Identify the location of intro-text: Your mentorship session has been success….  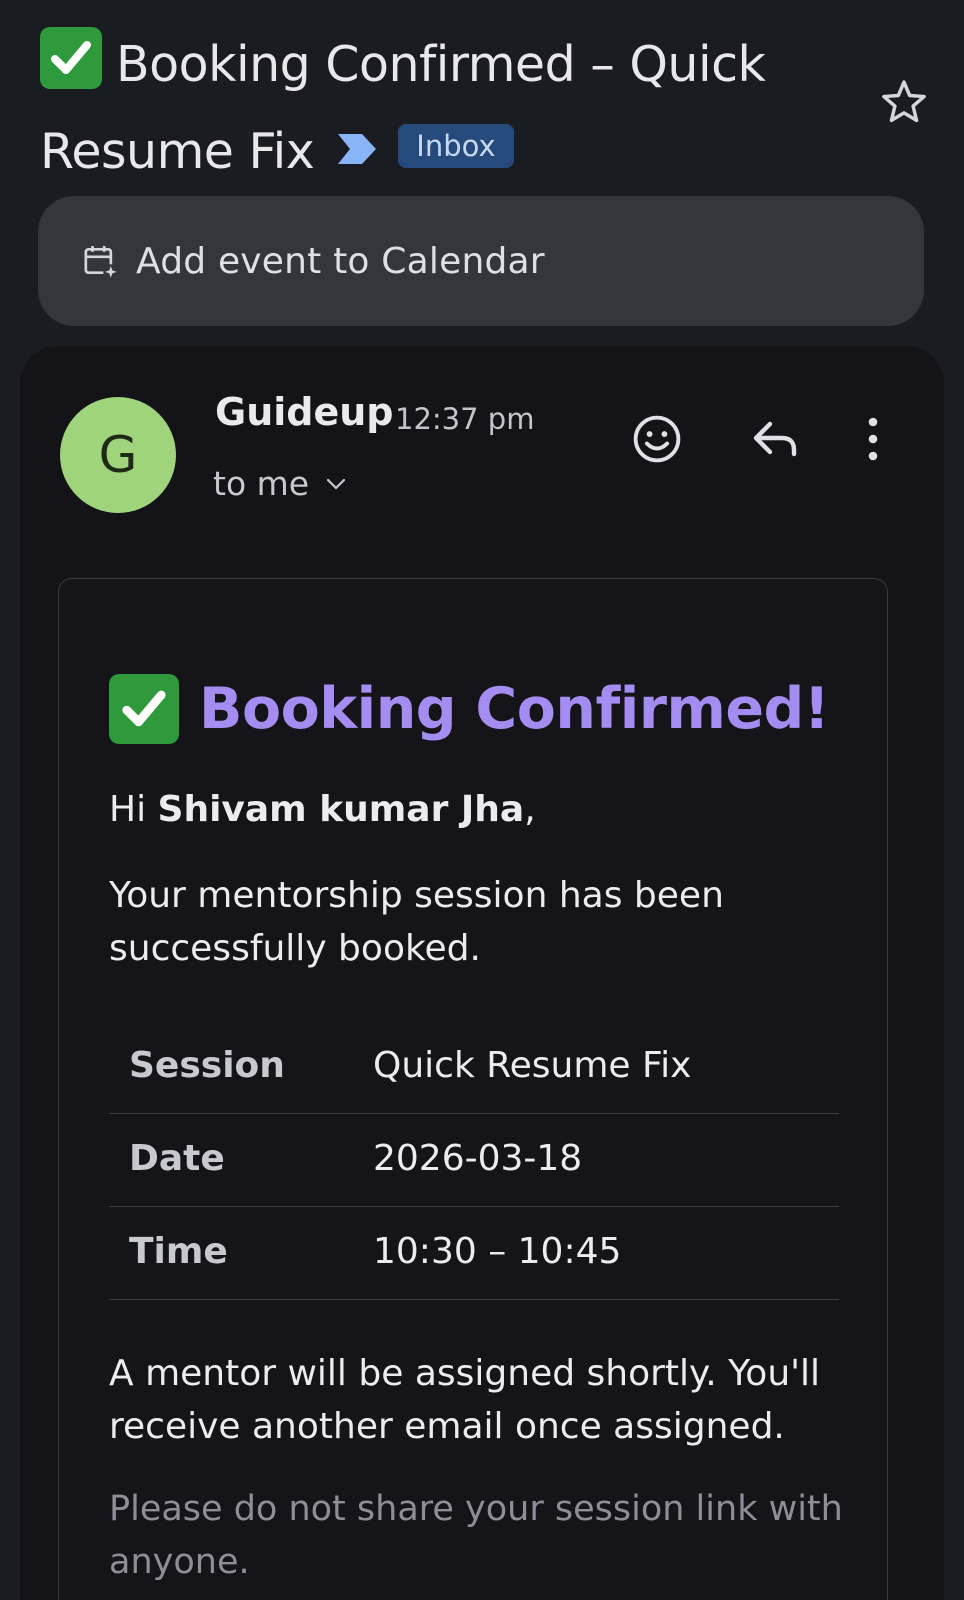
(416, 922).